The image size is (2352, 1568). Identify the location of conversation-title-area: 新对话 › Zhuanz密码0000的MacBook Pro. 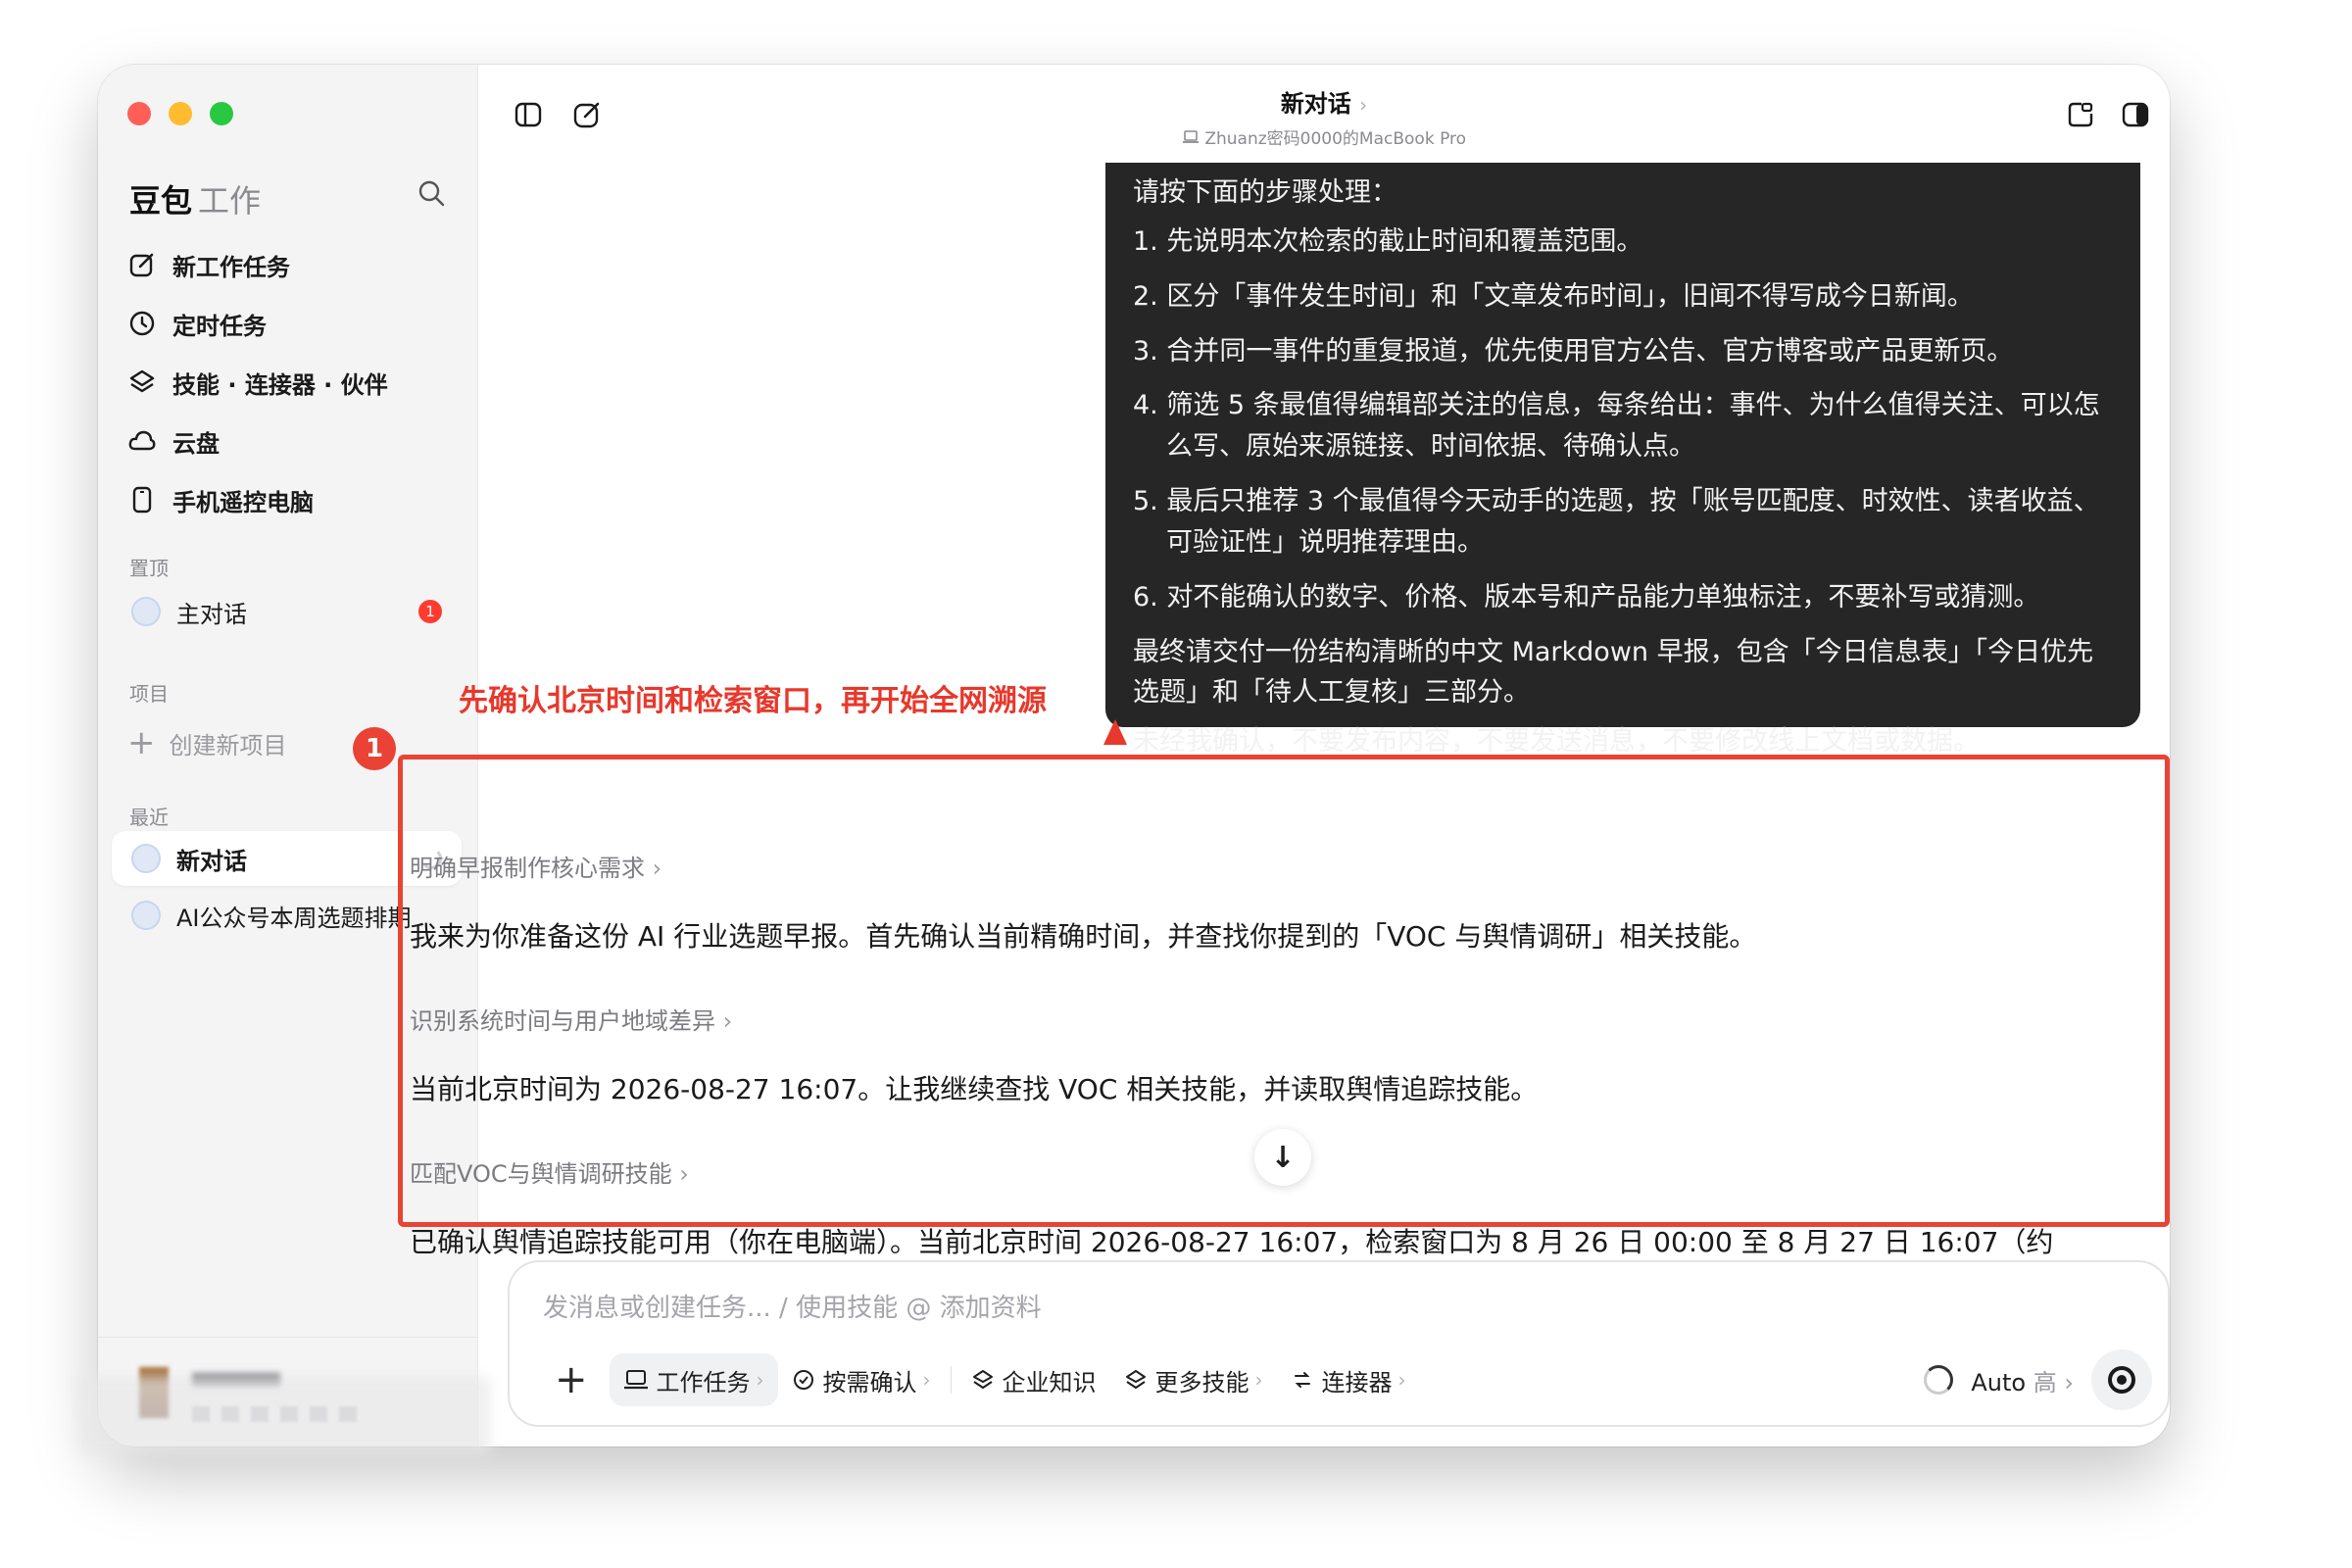
(1324, 116).